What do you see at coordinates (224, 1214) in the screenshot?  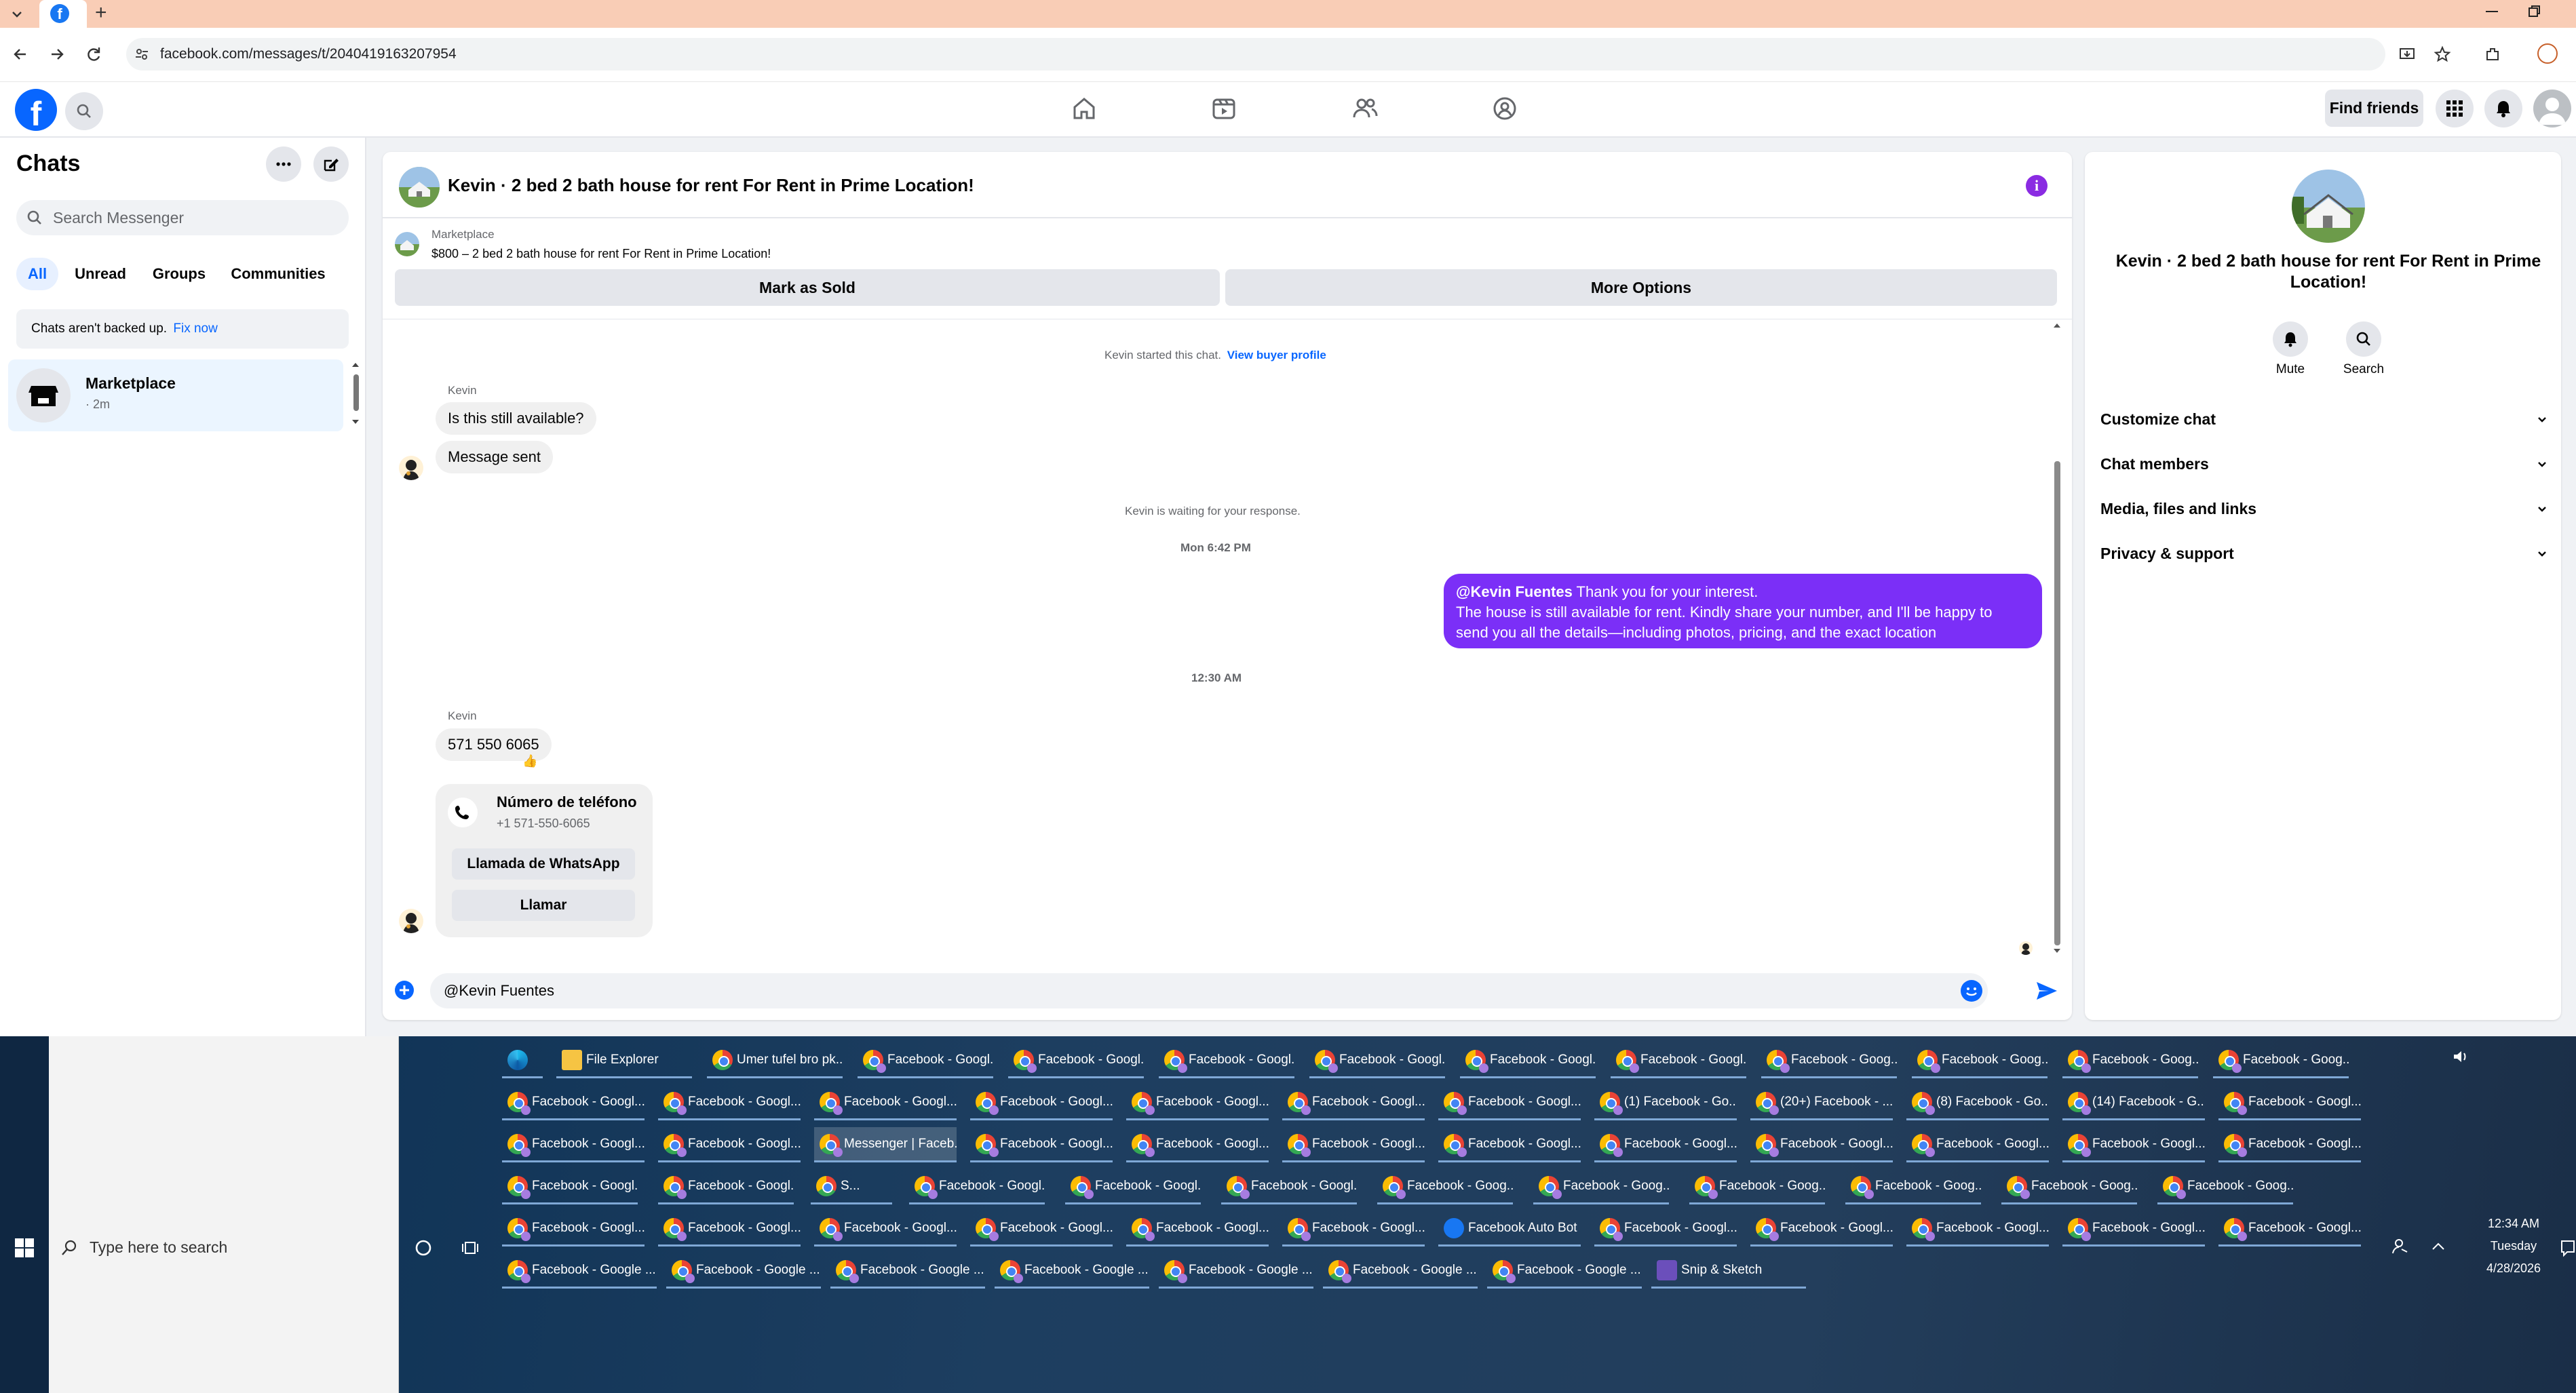 I see `taskbar-search-box` at bounding box center [224, 1214].